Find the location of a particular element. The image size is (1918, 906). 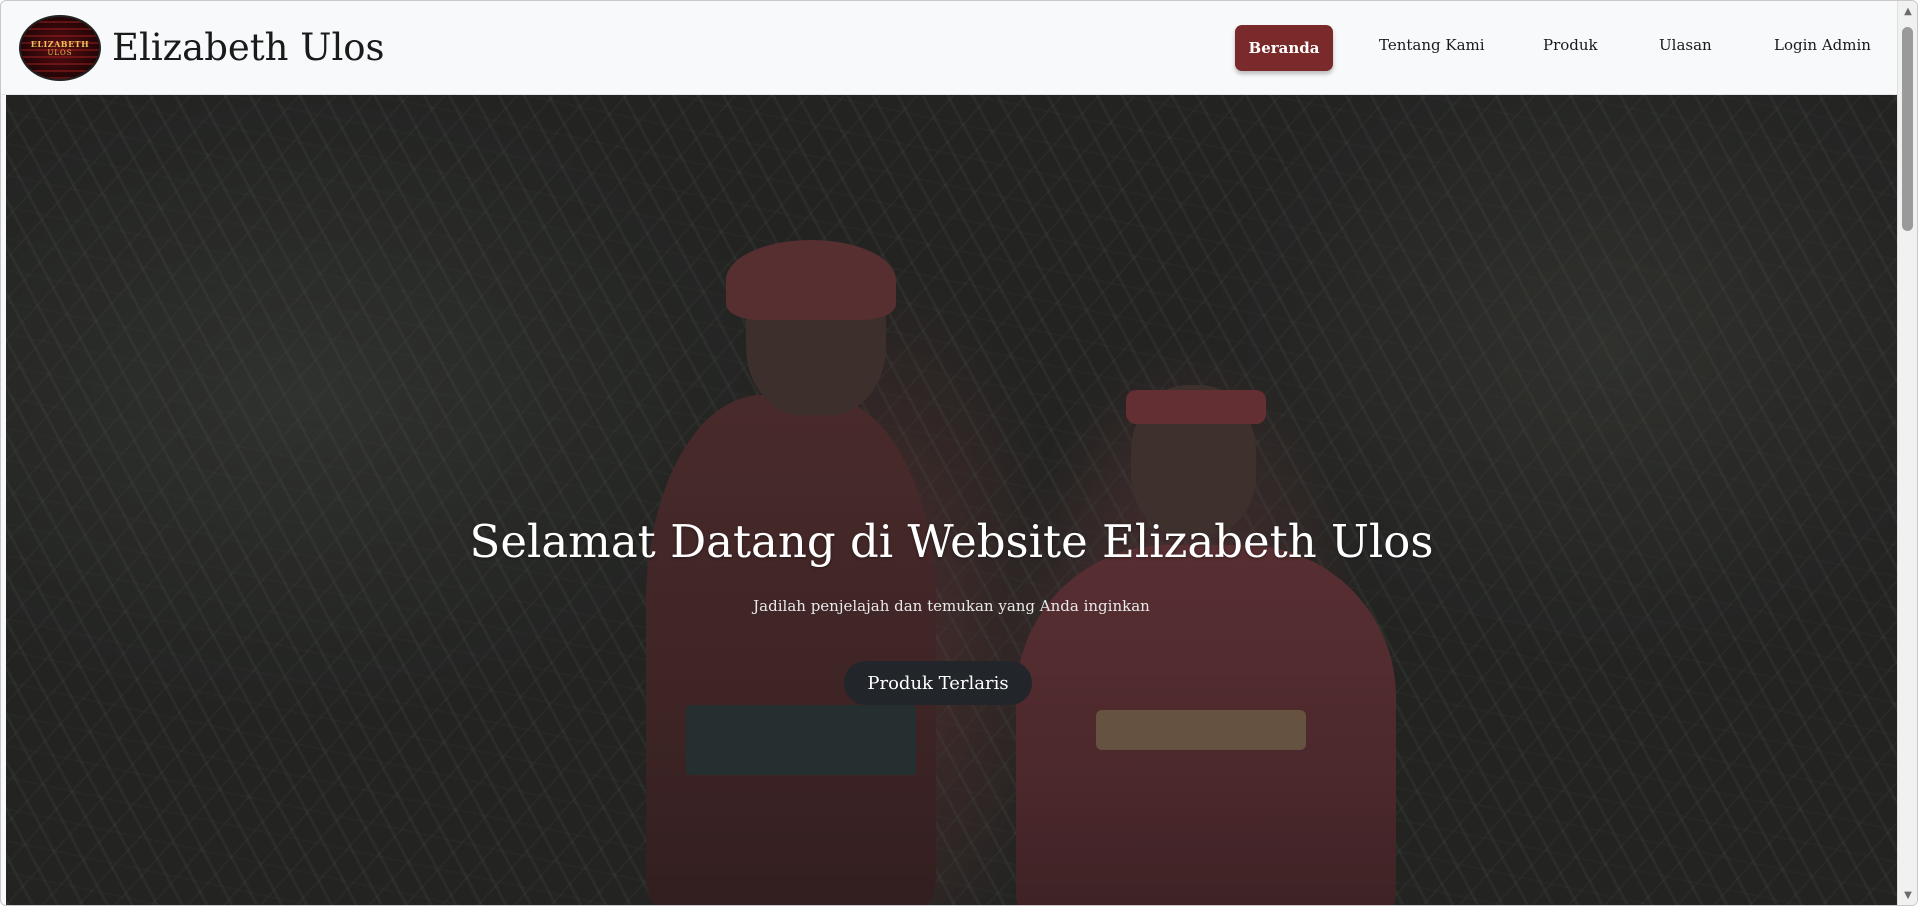

logo: ELIZABETH ULOS is located at coordinates (60, 47).